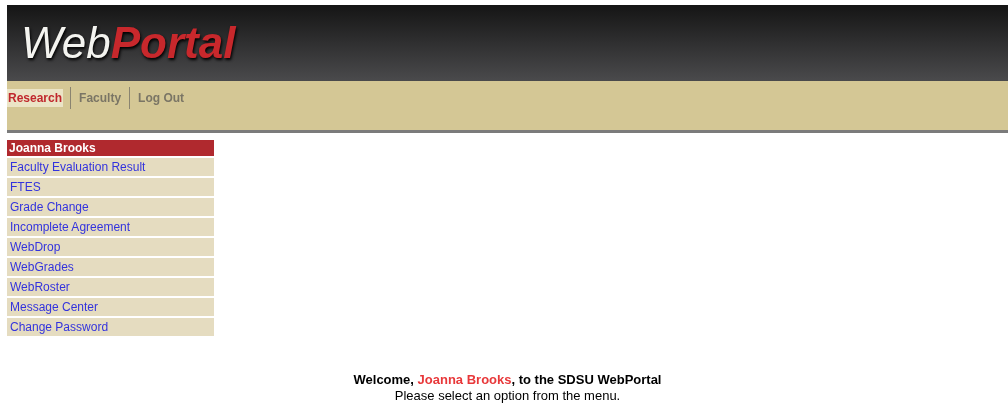  I want to click on sidebar-item: Faculty Evaluation Result, so click(110, 167).